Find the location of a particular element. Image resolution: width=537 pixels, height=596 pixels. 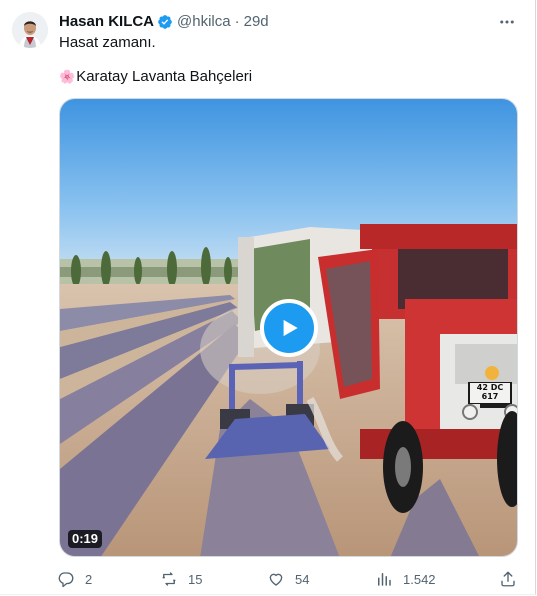

more-icon is located at coordinates (507, 22).